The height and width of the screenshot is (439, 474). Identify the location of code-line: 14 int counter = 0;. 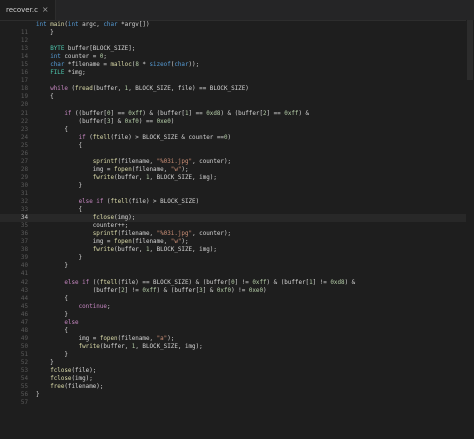
(237, 57).